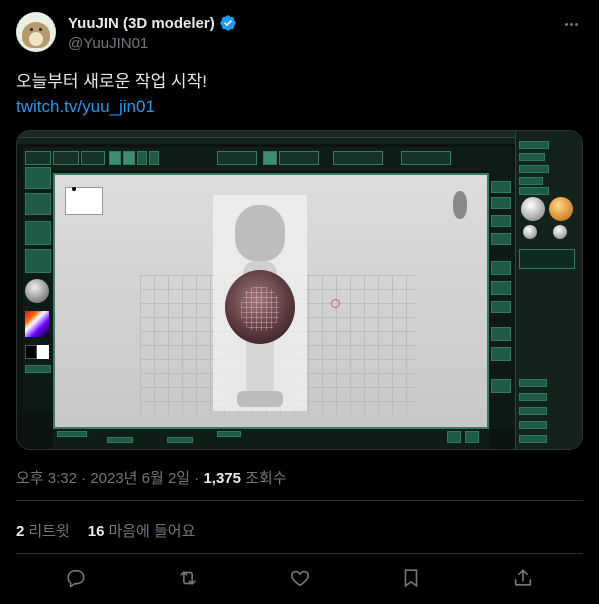 The height and width of the screenshot is (604, 599). I want to click on retweets-count: 2, so click(20, 531).